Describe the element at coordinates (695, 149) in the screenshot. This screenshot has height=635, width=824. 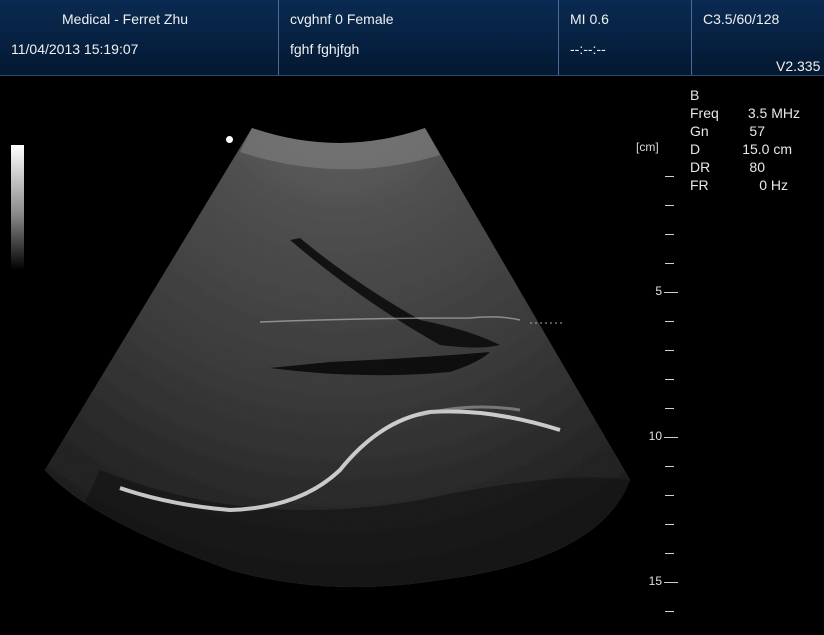
I see `param-key: D` at that location.